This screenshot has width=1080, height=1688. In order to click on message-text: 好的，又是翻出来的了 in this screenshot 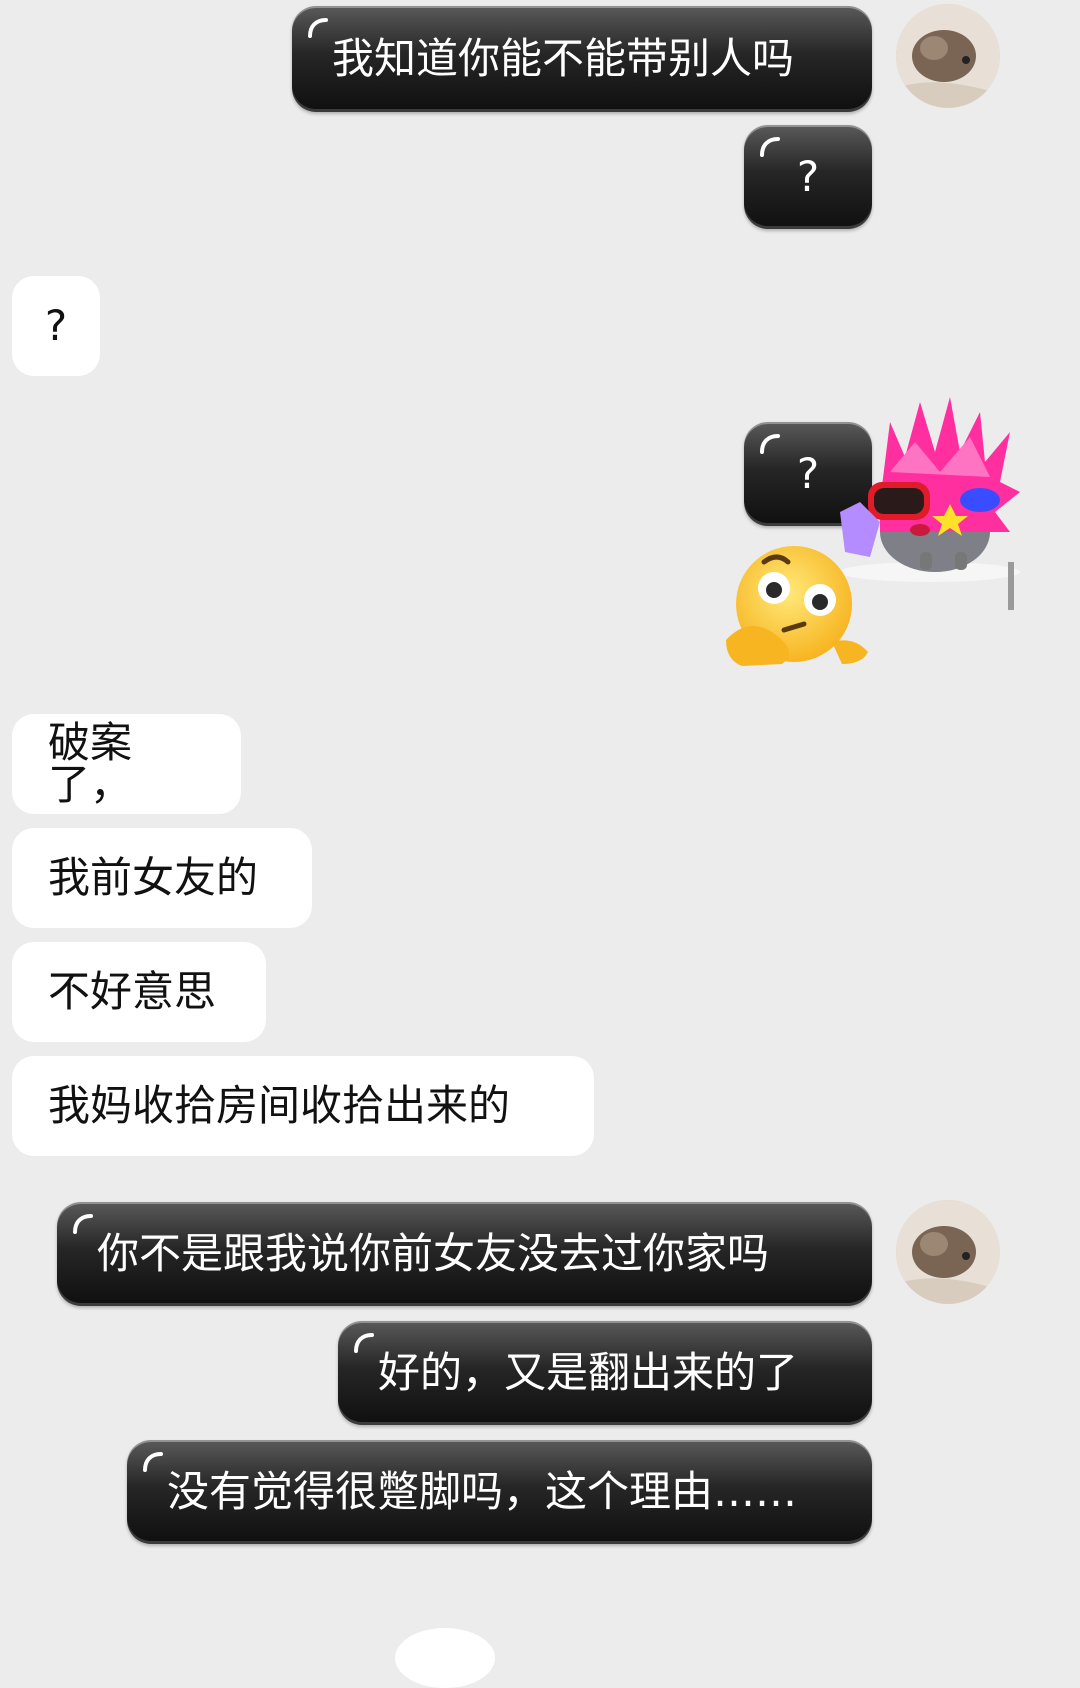, I will do `click(588, 1372)`.